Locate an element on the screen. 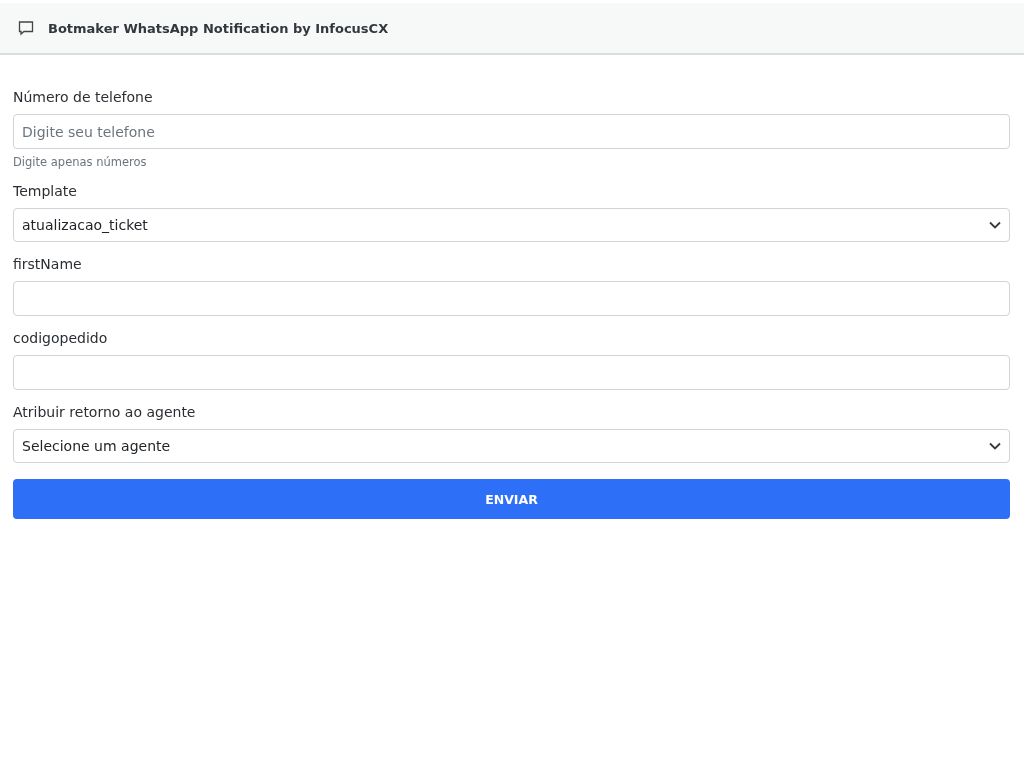 This screenshot has height=768, width=1024. select-field: Selecione um agente is located at coordinates (511, 446).